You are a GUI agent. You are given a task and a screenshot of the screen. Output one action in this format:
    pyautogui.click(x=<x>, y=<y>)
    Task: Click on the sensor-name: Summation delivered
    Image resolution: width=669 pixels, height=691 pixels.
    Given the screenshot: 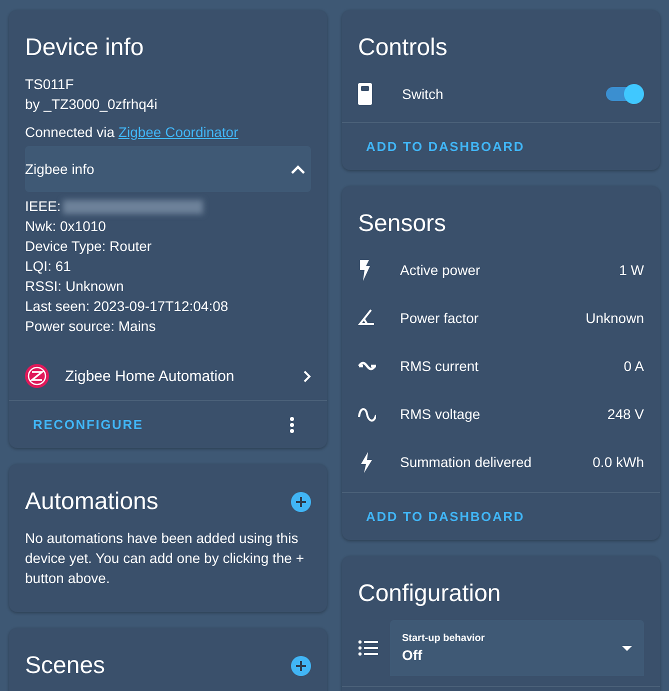 What is the action you would take?
    pyautogui.click(x=466, y=462)
    